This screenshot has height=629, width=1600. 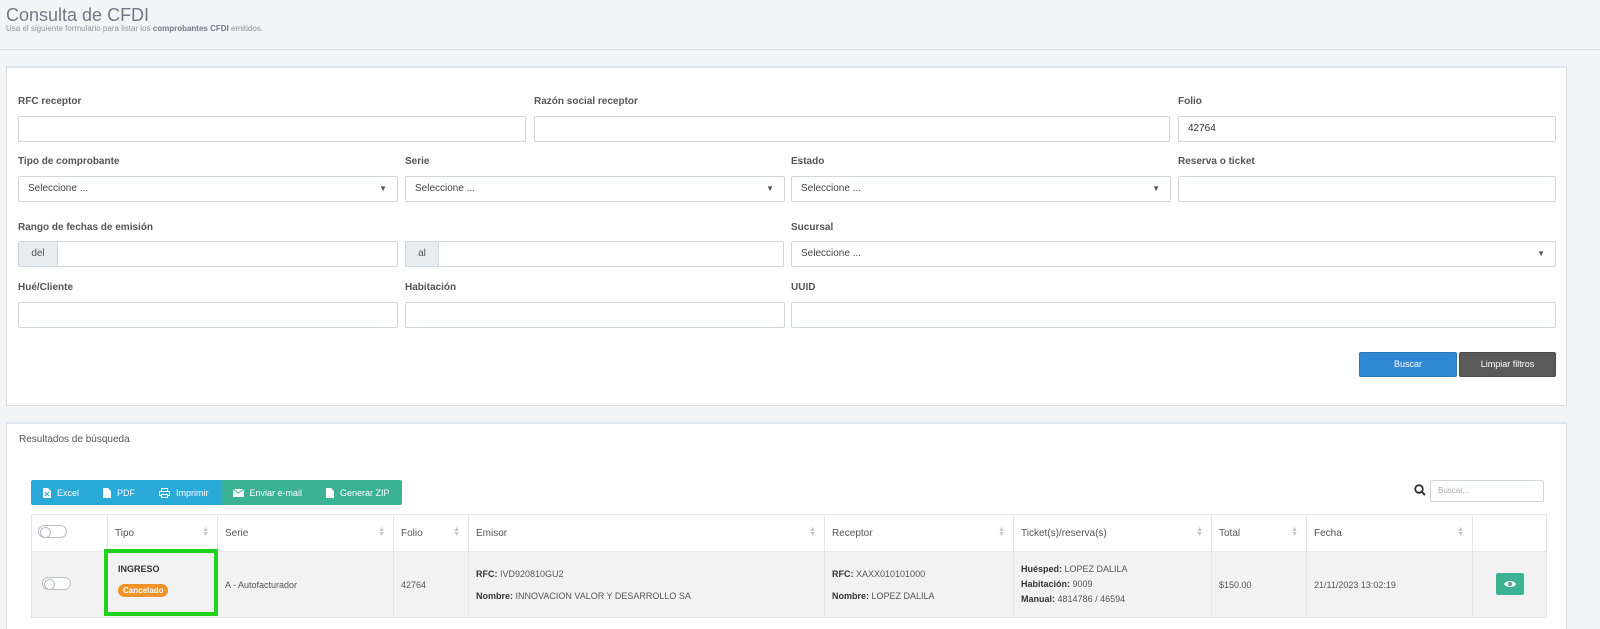 I want to click on pdf-button: PDF, so click(x=119, y=492).